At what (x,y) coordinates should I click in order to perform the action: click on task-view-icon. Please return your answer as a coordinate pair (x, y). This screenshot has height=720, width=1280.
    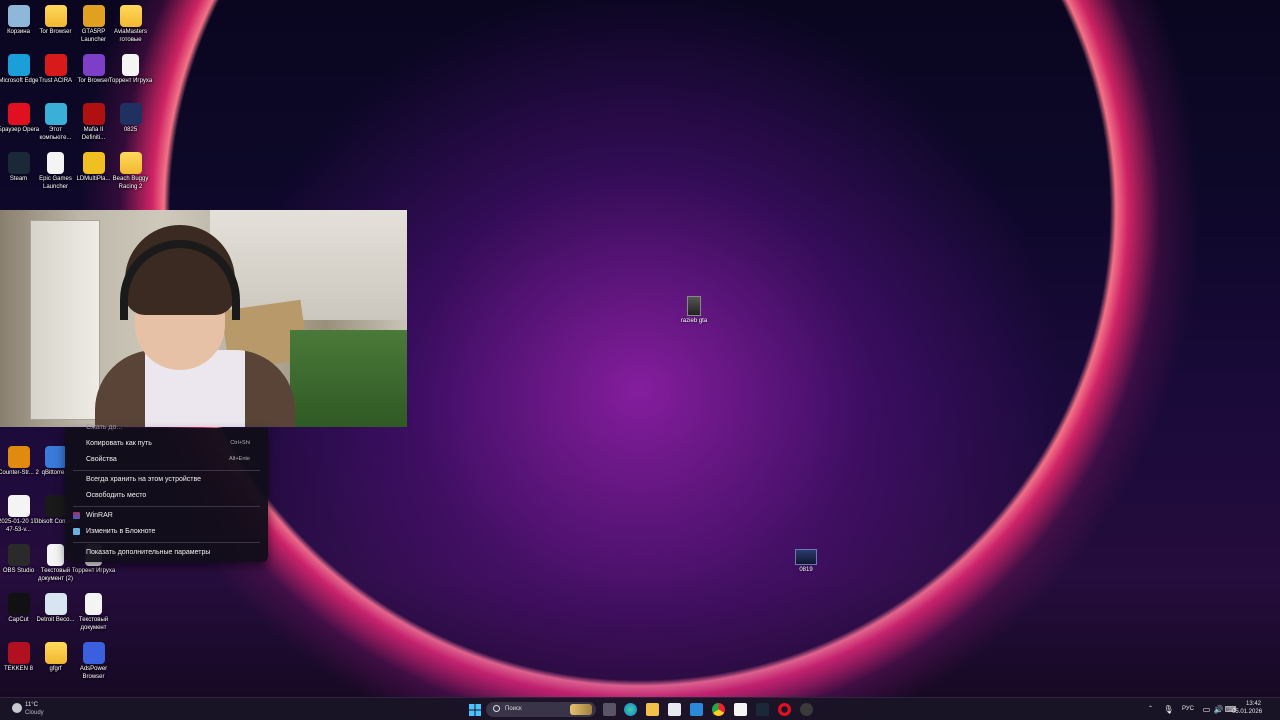
    Looking at the image, I should click on (609, 709).